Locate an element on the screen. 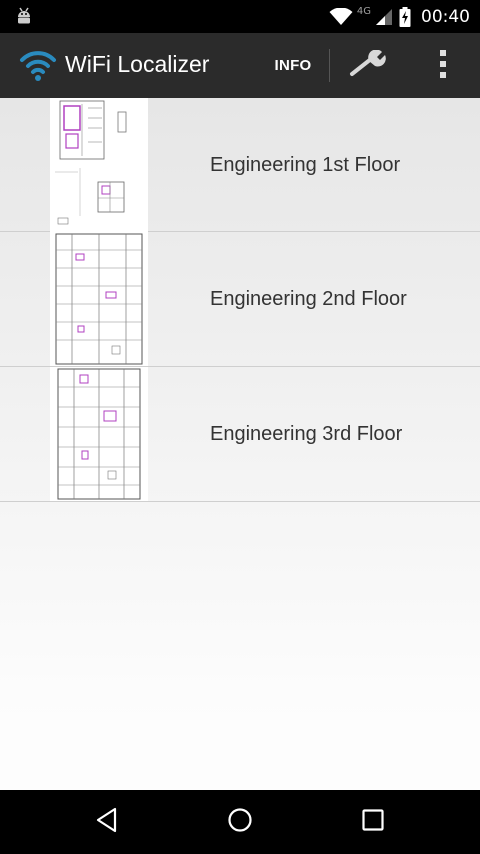 The image size is (480, 854). settings-button is located at coordinates (368, 65).